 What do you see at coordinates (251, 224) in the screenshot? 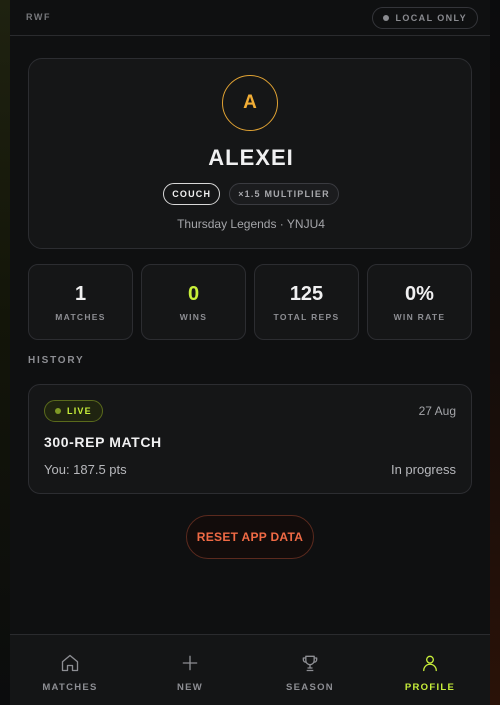
I see `group-info: Thursday Legends · YNJU4` at bounding box center [251, 224].